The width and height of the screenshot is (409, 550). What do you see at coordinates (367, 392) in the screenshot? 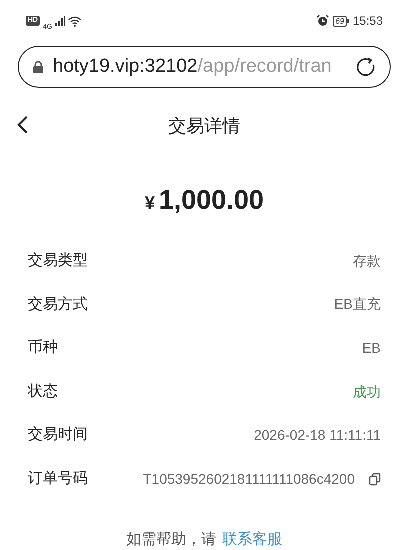
I see `status-value: 成功` at bounding box center [367, 392].